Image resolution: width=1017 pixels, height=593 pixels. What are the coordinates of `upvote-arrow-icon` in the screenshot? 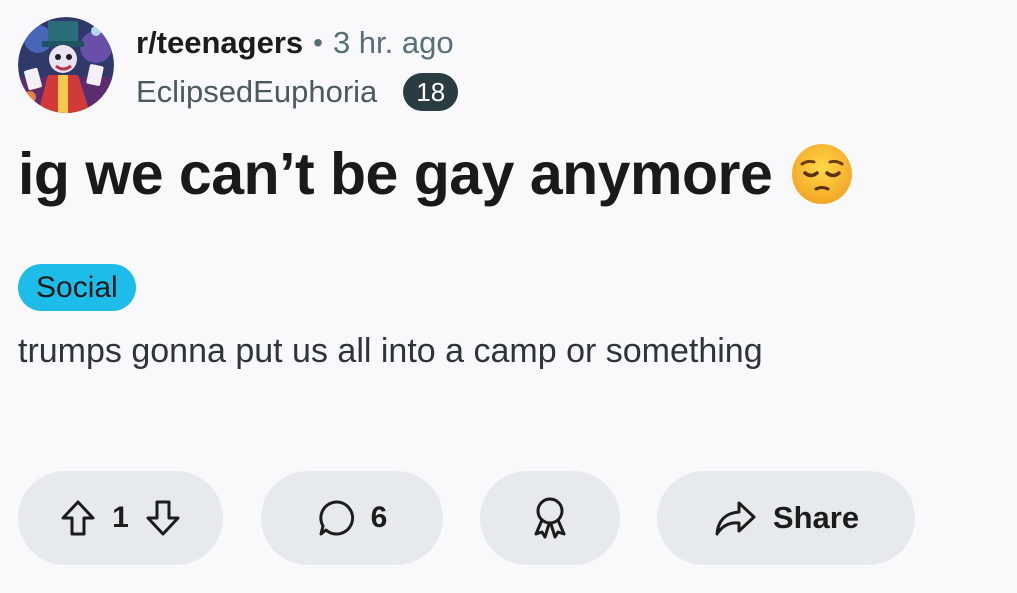 It's located at (78, 518).